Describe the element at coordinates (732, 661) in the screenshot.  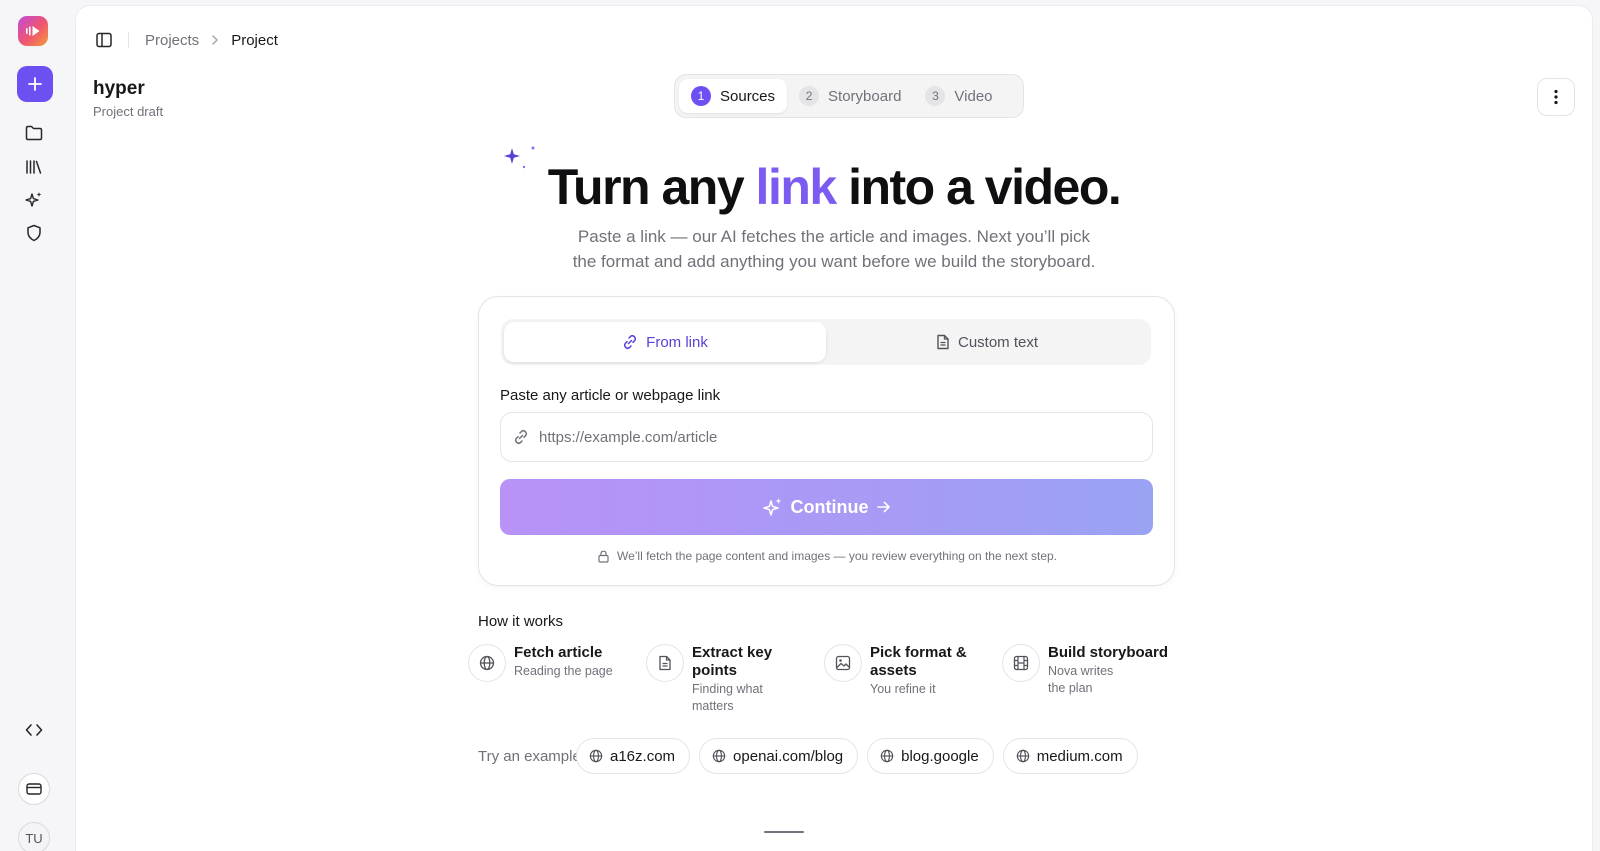
I see `how-step-title: Extract key points` at that location.